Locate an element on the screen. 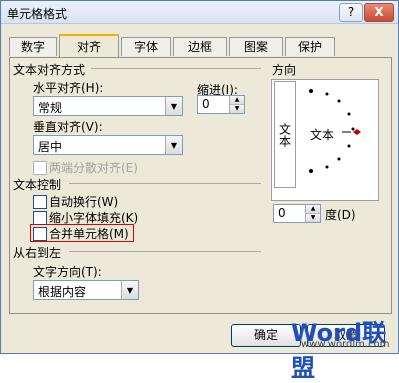  horizontal-align-label: 水平对齐(H): is located at coordinates (68, 88).